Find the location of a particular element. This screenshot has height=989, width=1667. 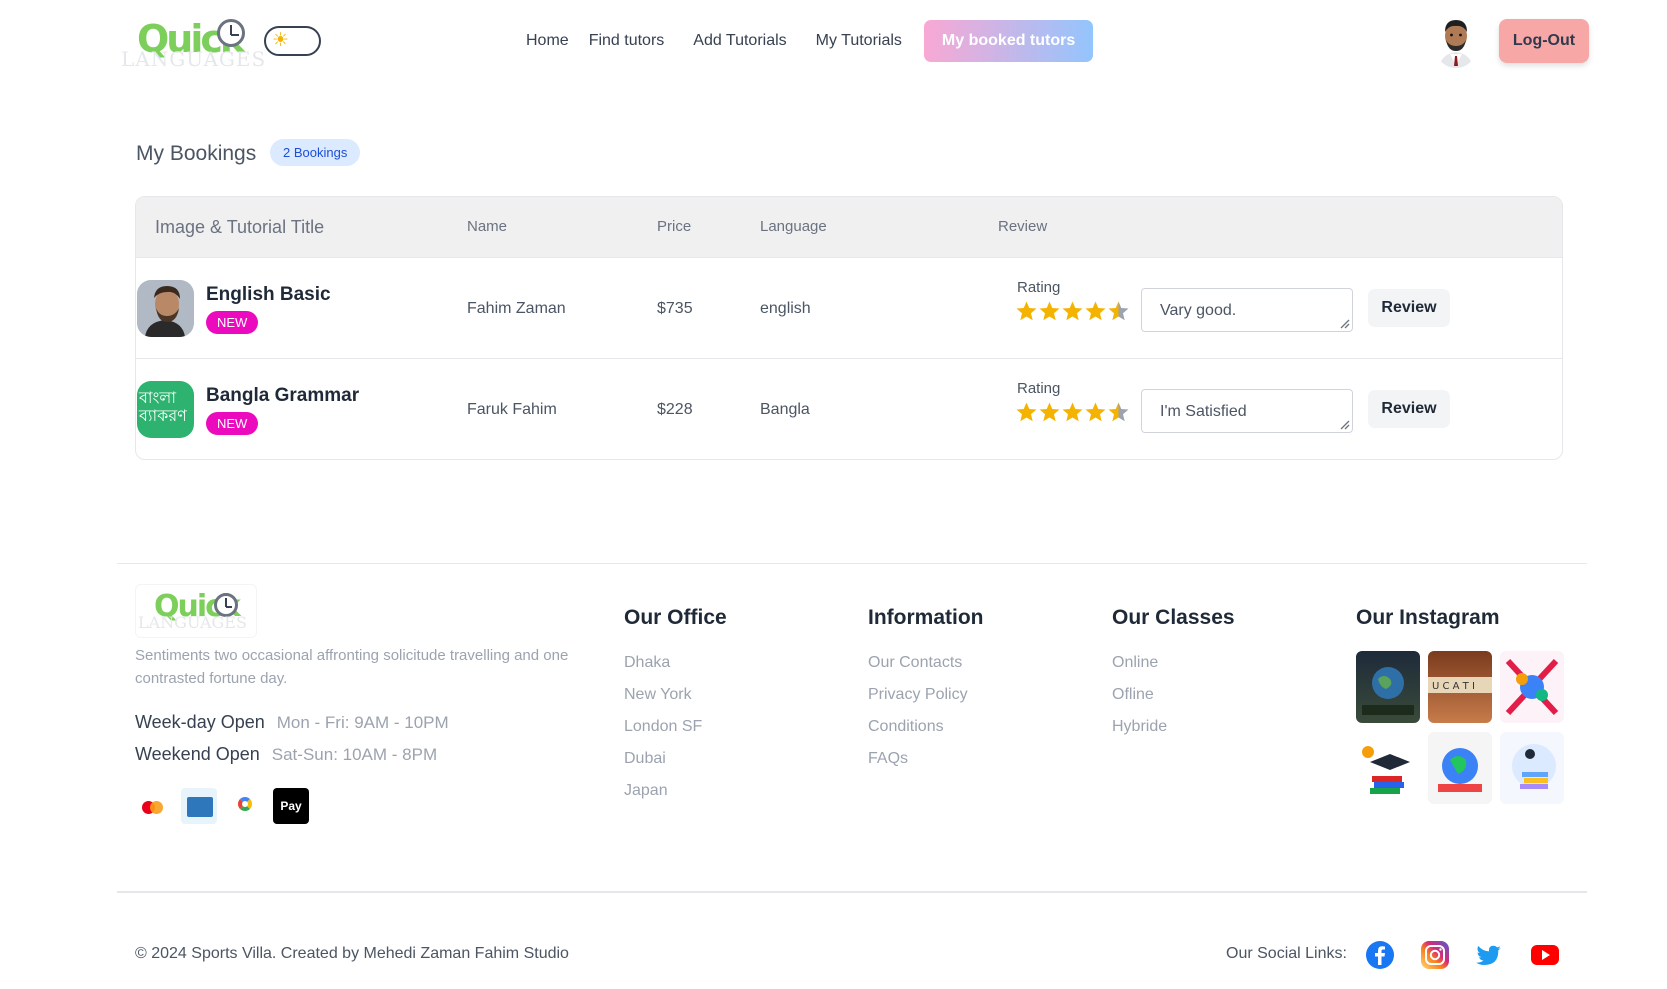

logo-subtext: LANGUAGES is located at coordinates (194, 59).